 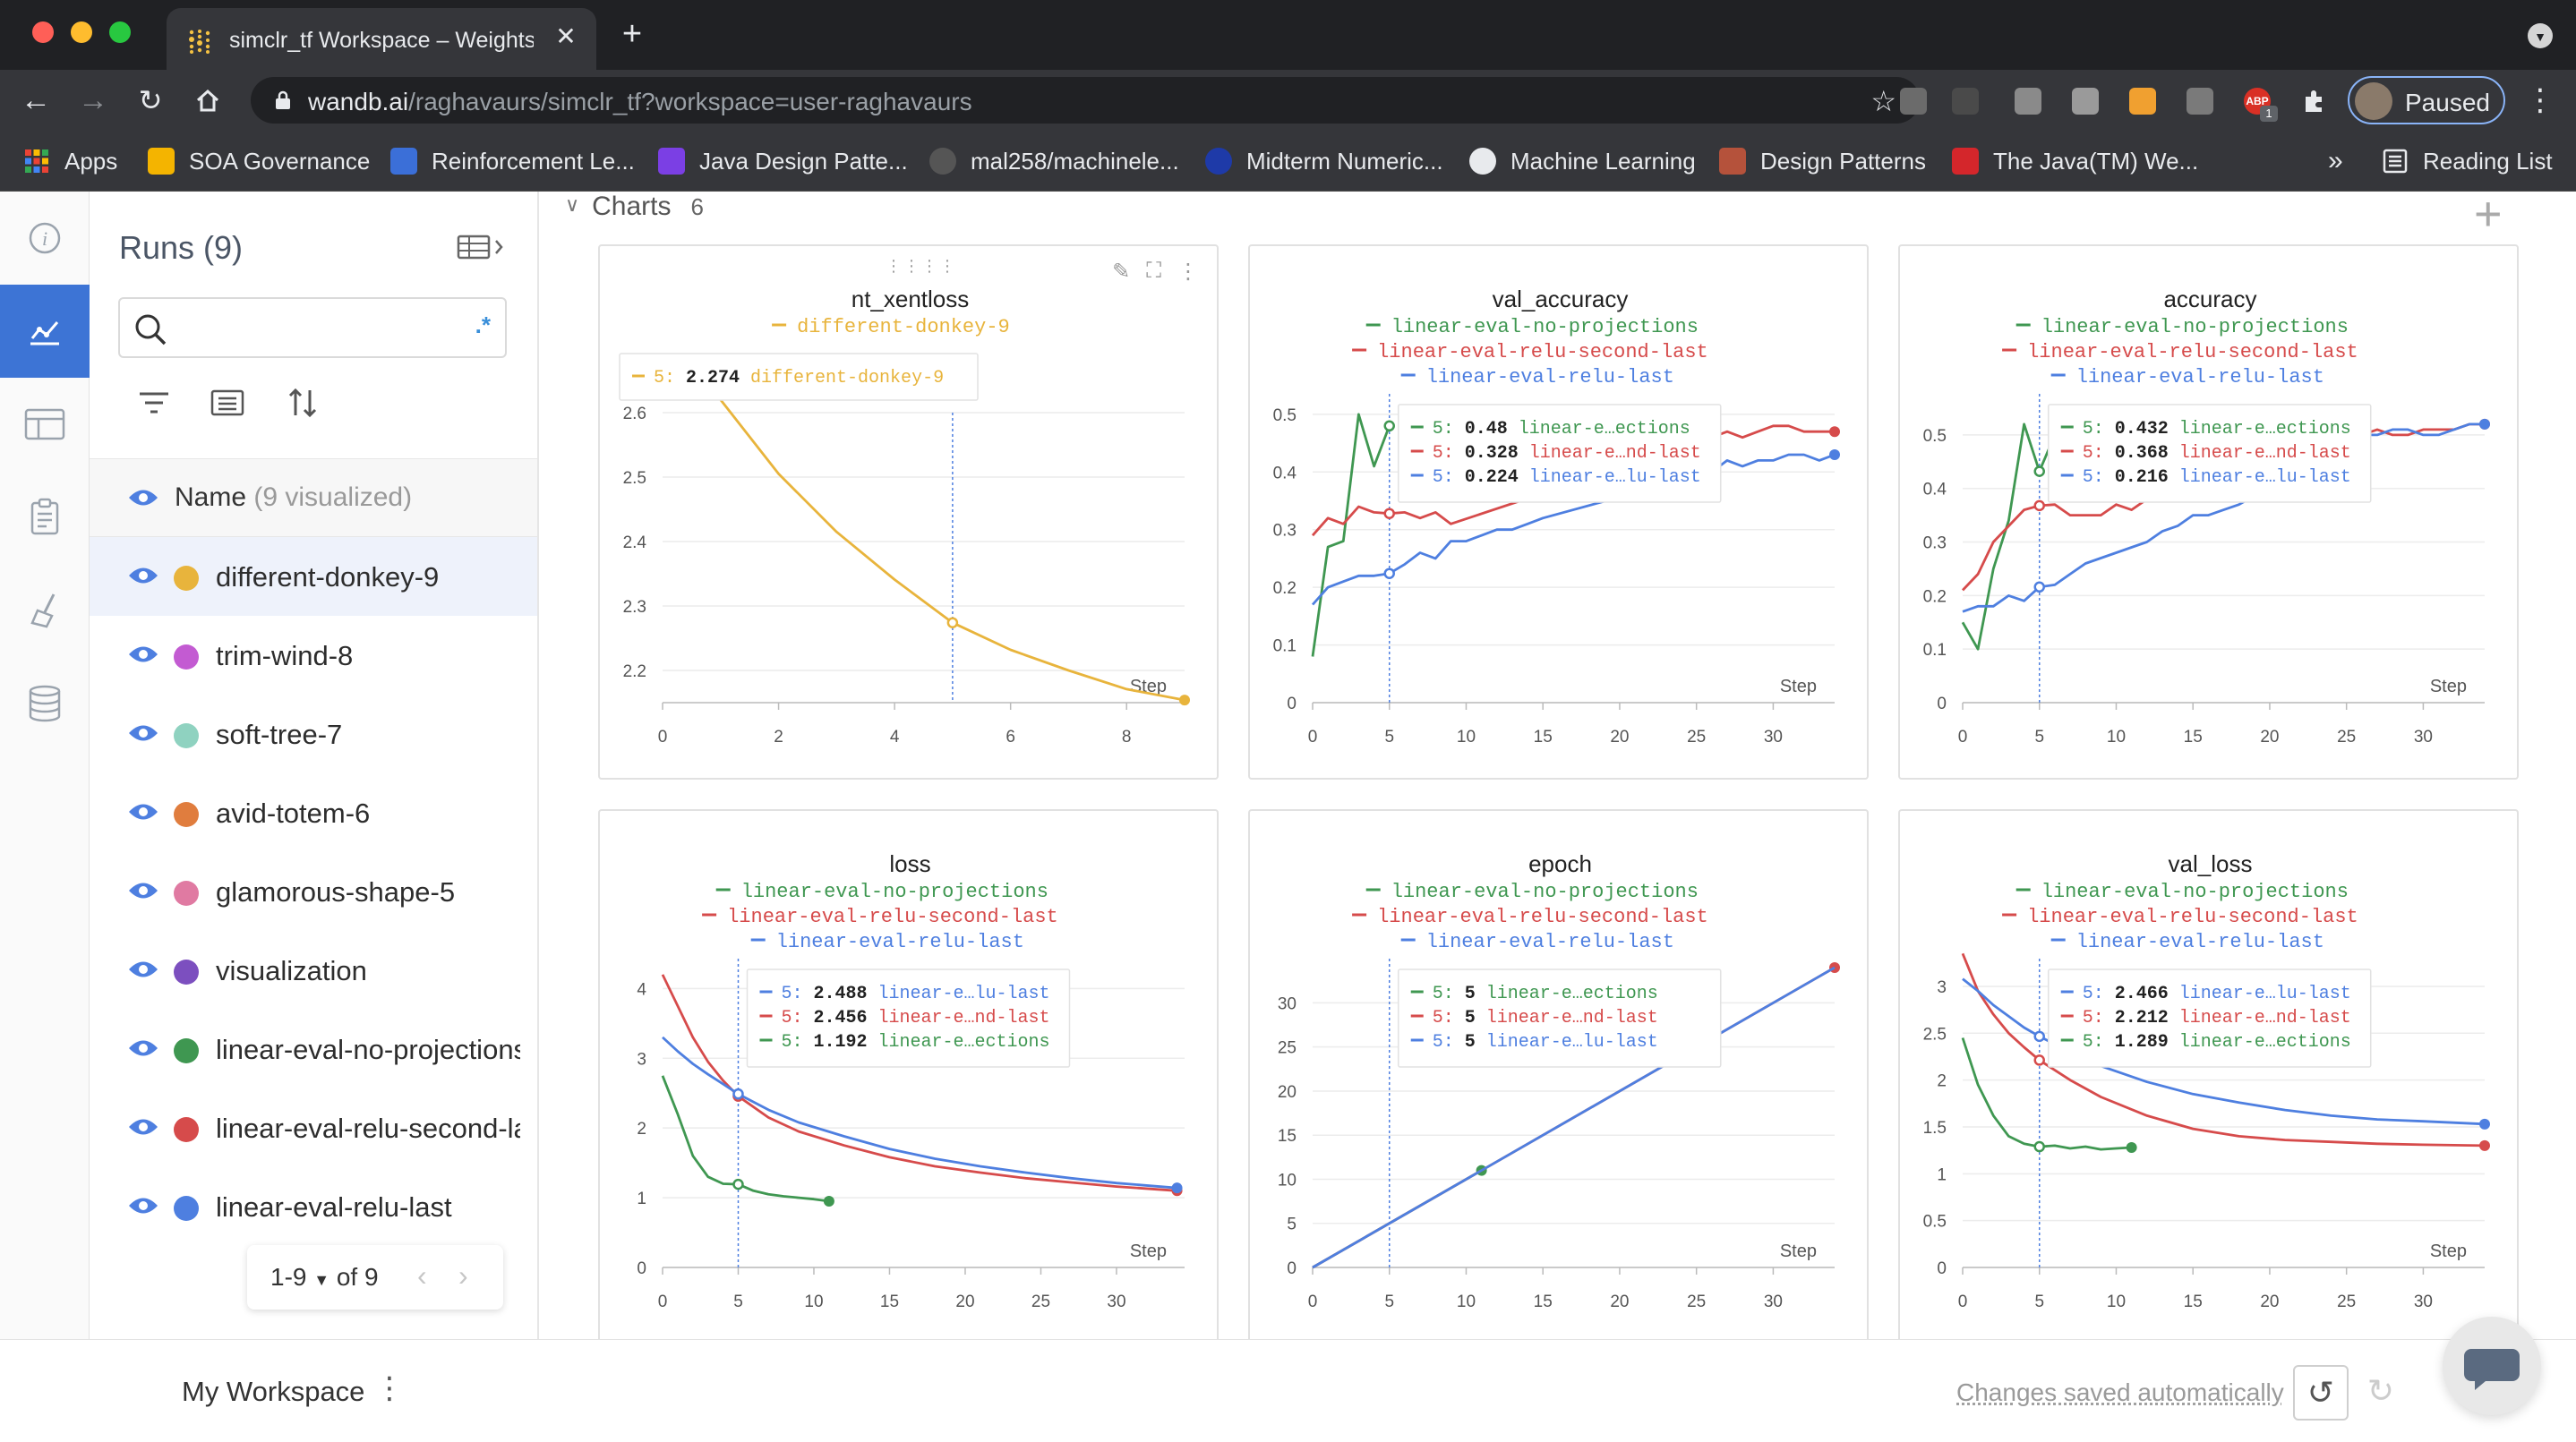 What do you see at coordinates (324, 1277) in the screenshot?
I see `pager-range-select: 1-9 ▼ of 9` at bounding box center [324, 1277].